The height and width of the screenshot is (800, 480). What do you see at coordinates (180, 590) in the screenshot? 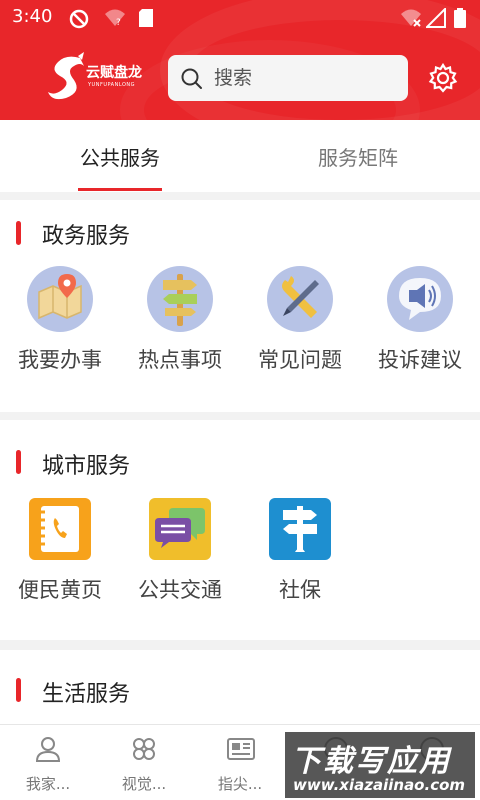
I see `service-label: 公共交通` at bounding box center [180, 590].